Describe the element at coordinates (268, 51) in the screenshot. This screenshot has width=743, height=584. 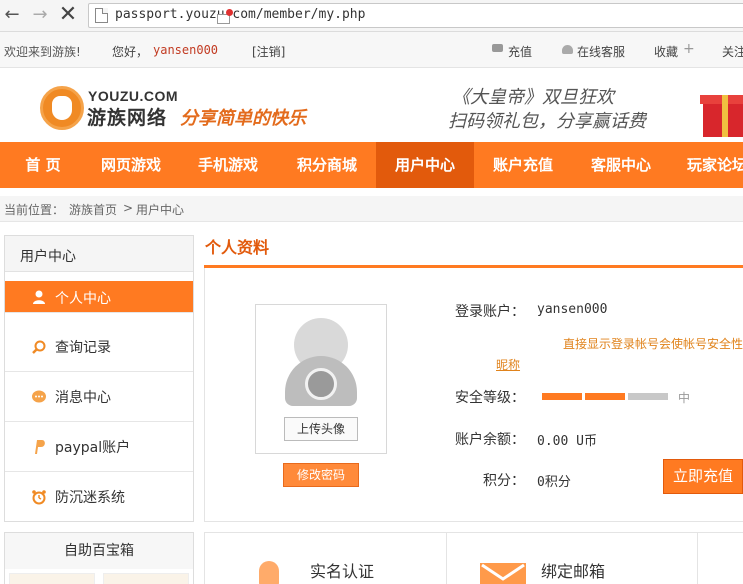
I see `logout-link: [注销]` at that location.